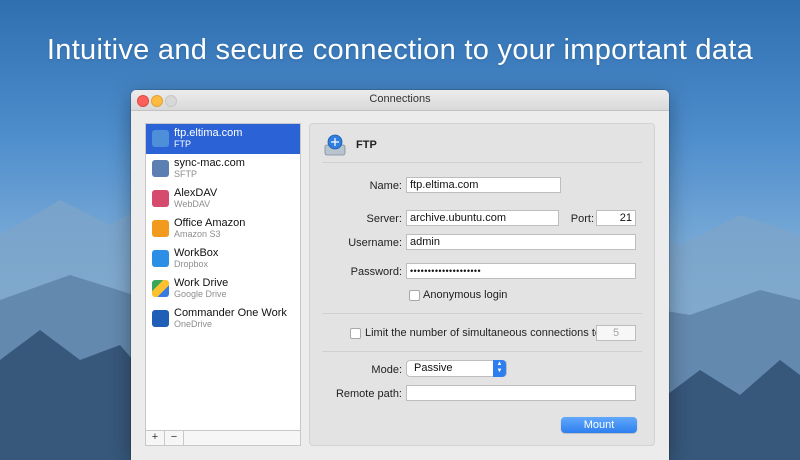  I want to click on connection-name: sync-mac.com, so click(209, 163).